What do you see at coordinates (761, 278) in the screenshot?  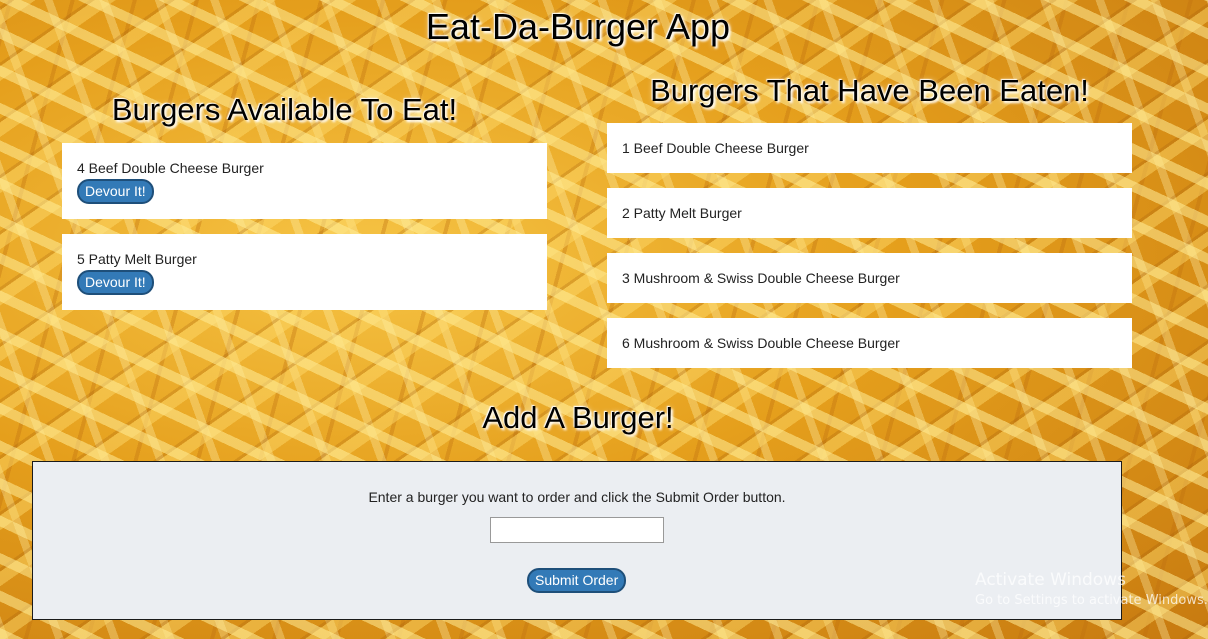 I see `burger-name: 3 Mushroom & Swiss Double Cheese Burger` at bounding box center [761, 278].